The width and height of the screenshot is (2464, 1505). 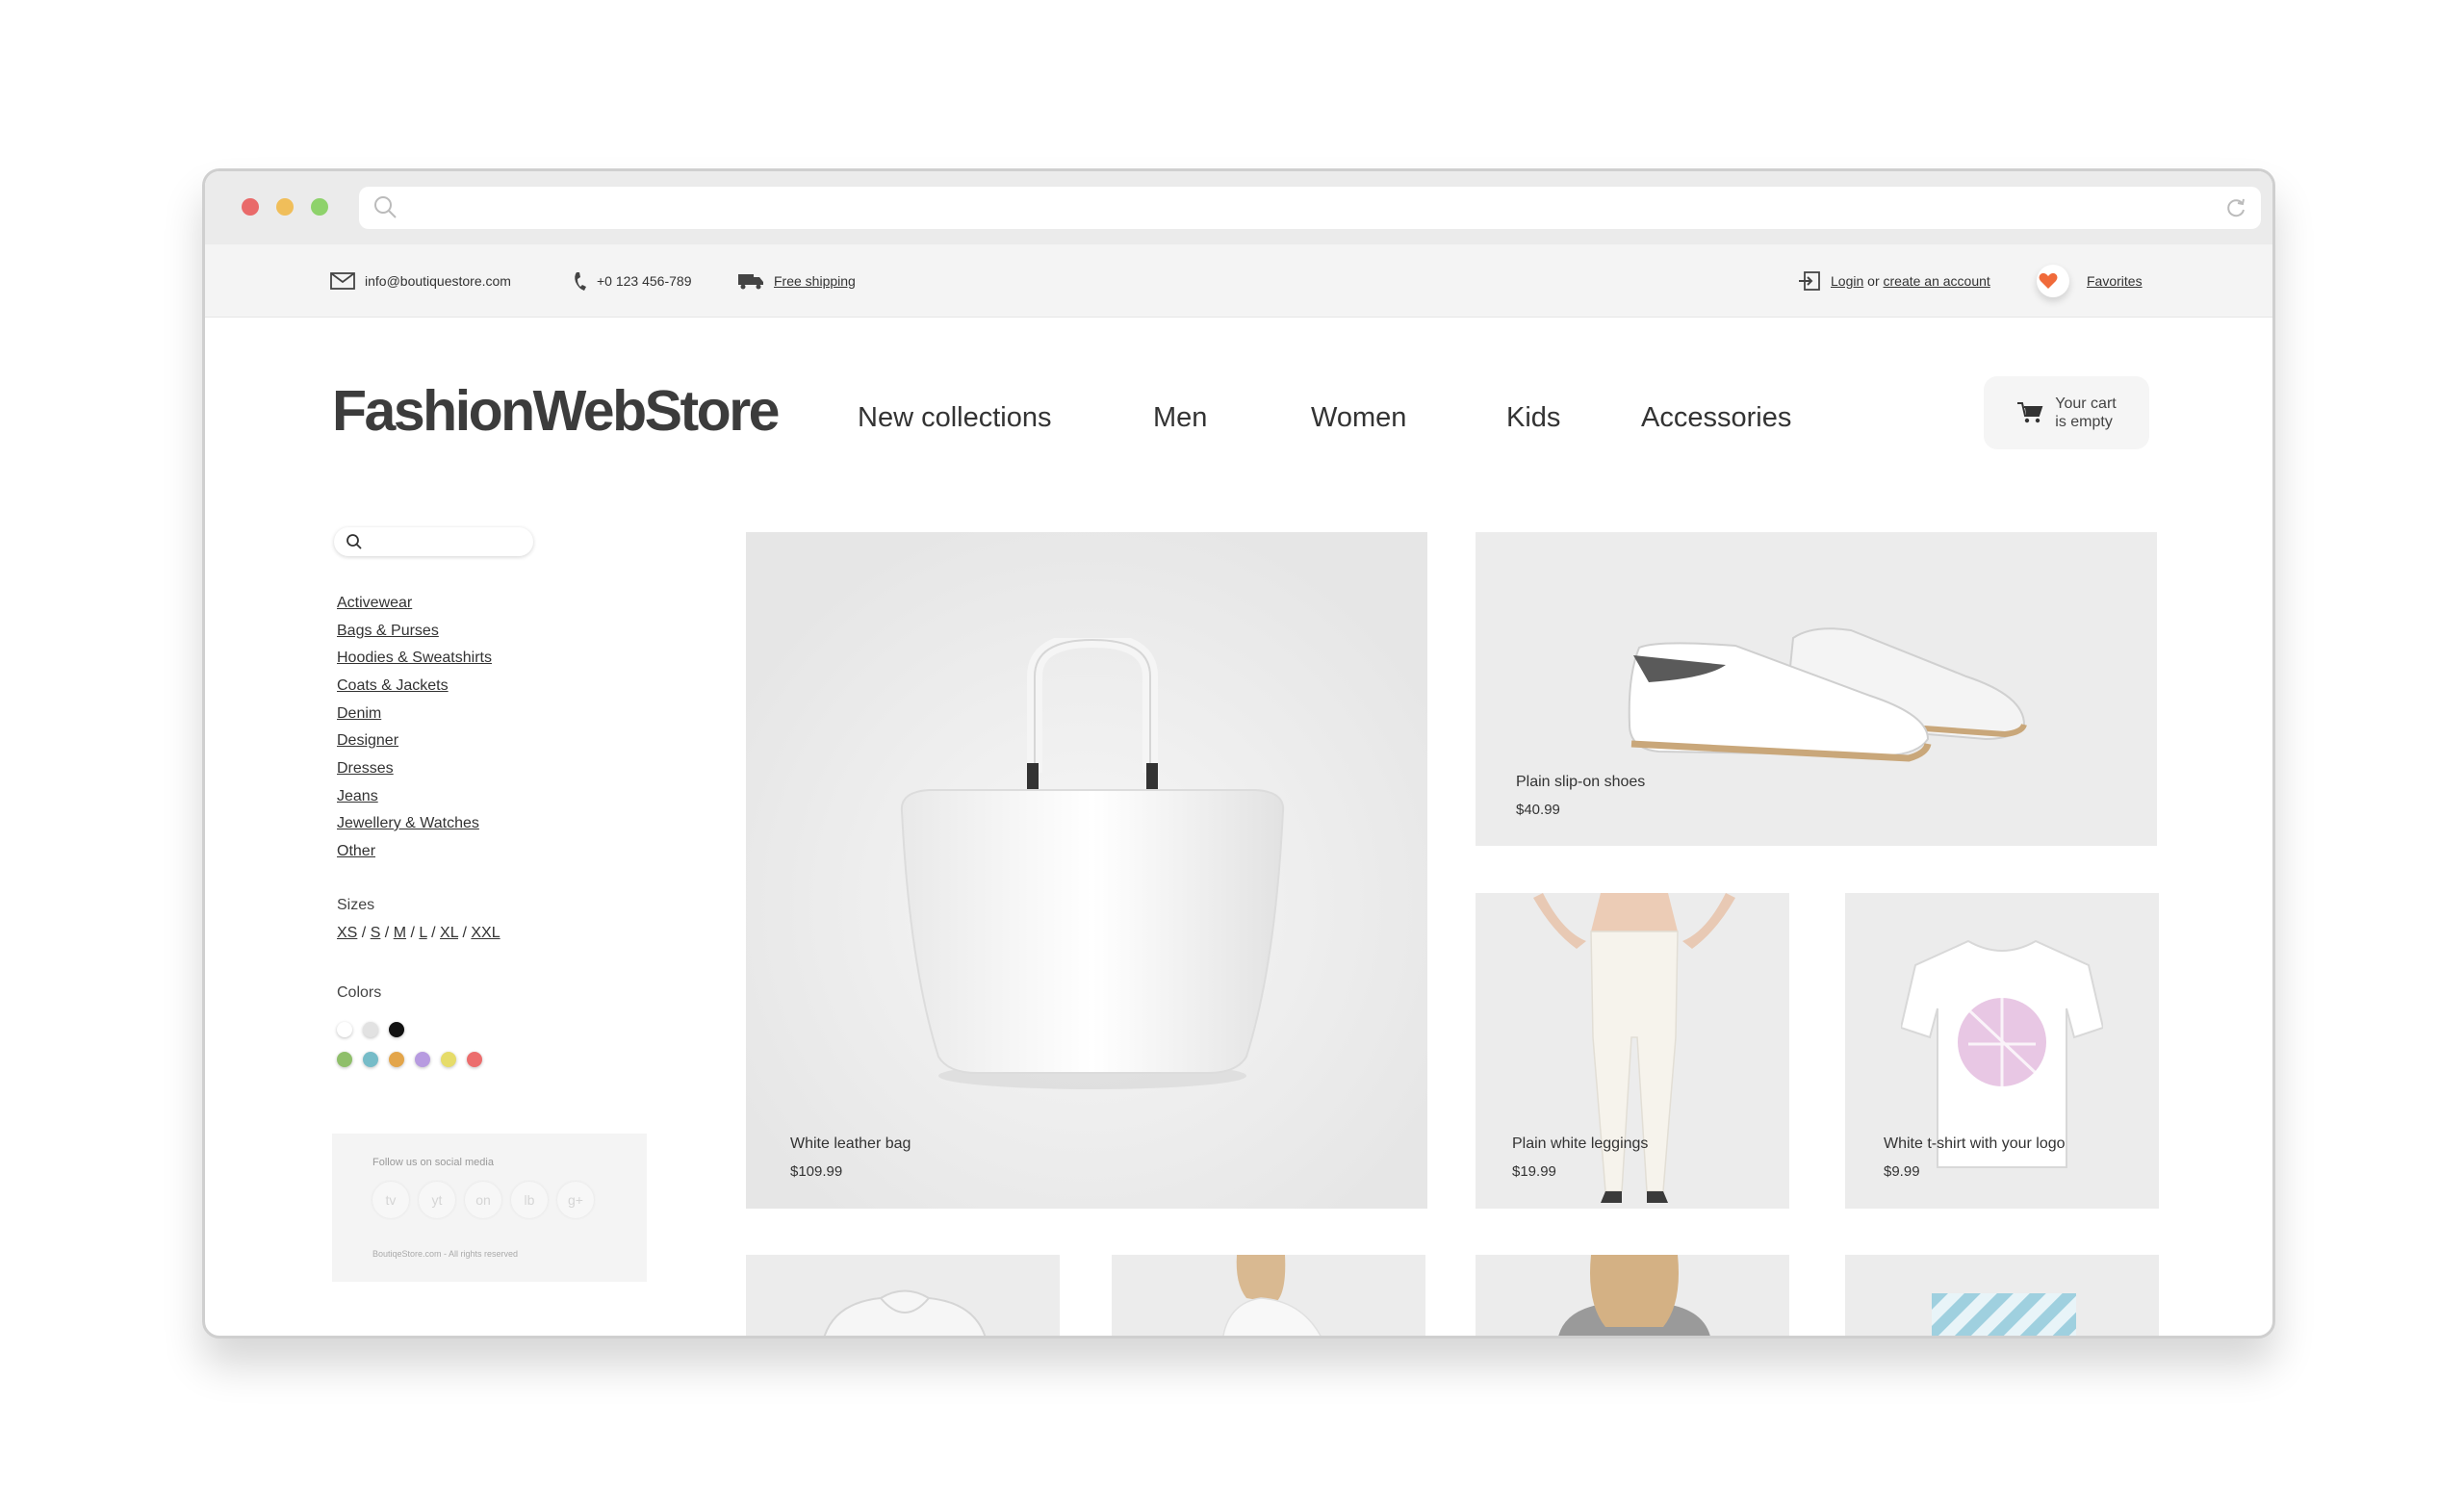 I want to click on size-m: M, so click(x=400, y=933).